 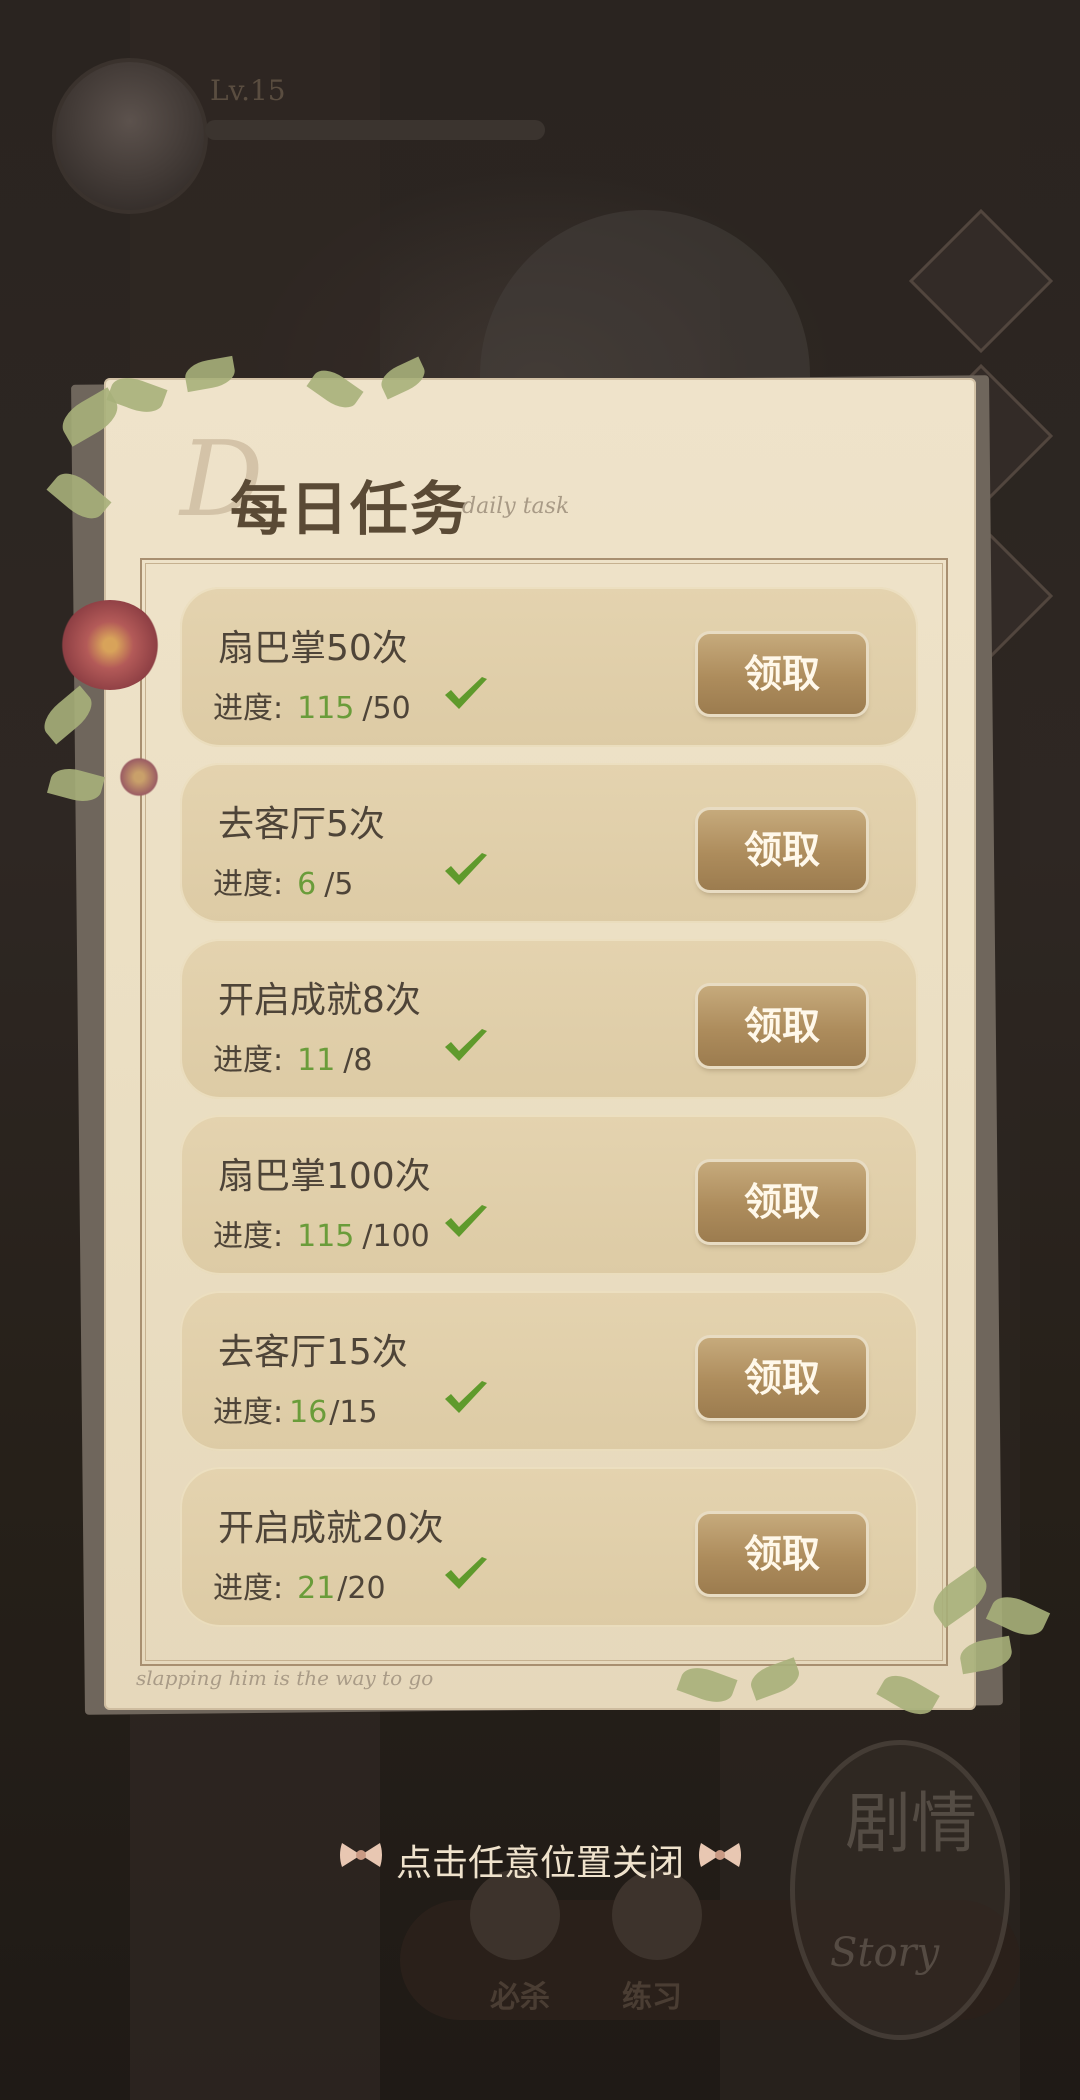 What do you see at coordinates (516, 506) in the screenshot?
I see `panel-subtitle: daily task` at bounding box center [516, 506].